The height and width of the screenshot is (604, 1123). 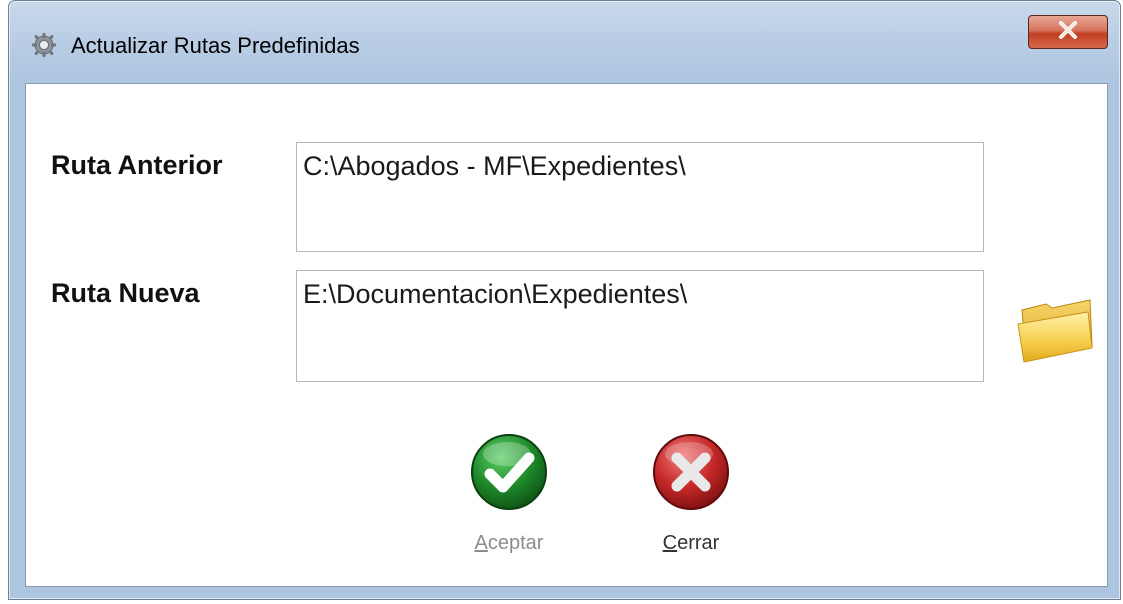 I want to click on new-path-field: E:\Documentacion\Expedientes\, so click(x=640, y=326).